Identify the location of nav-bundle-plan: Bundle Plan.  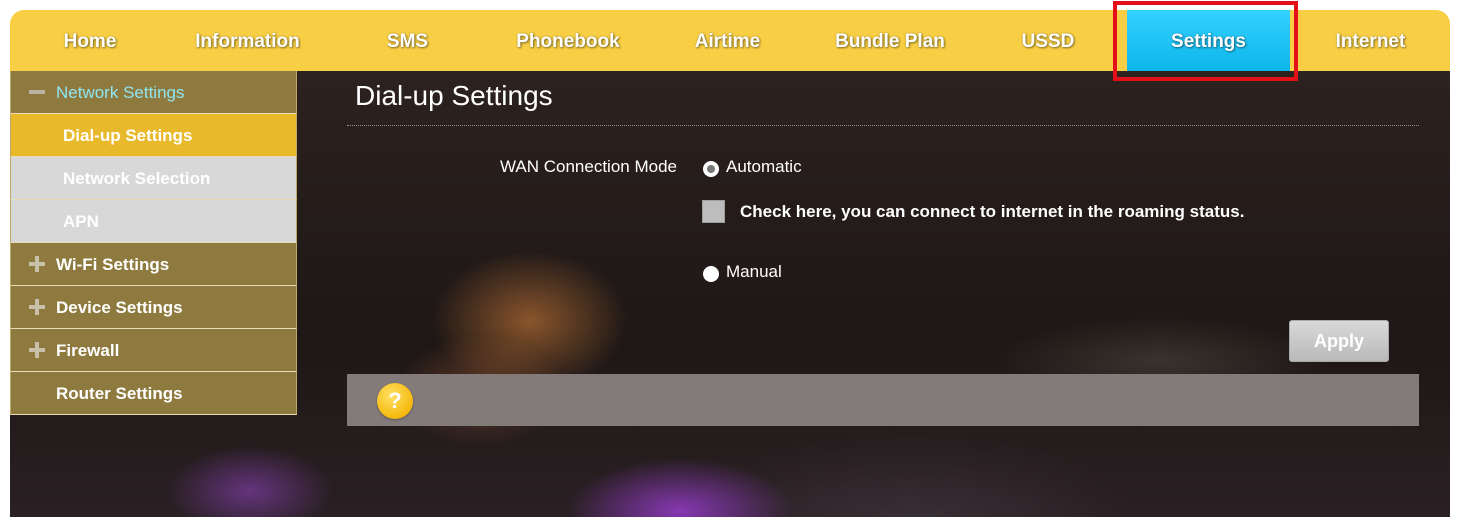
(890, 40).